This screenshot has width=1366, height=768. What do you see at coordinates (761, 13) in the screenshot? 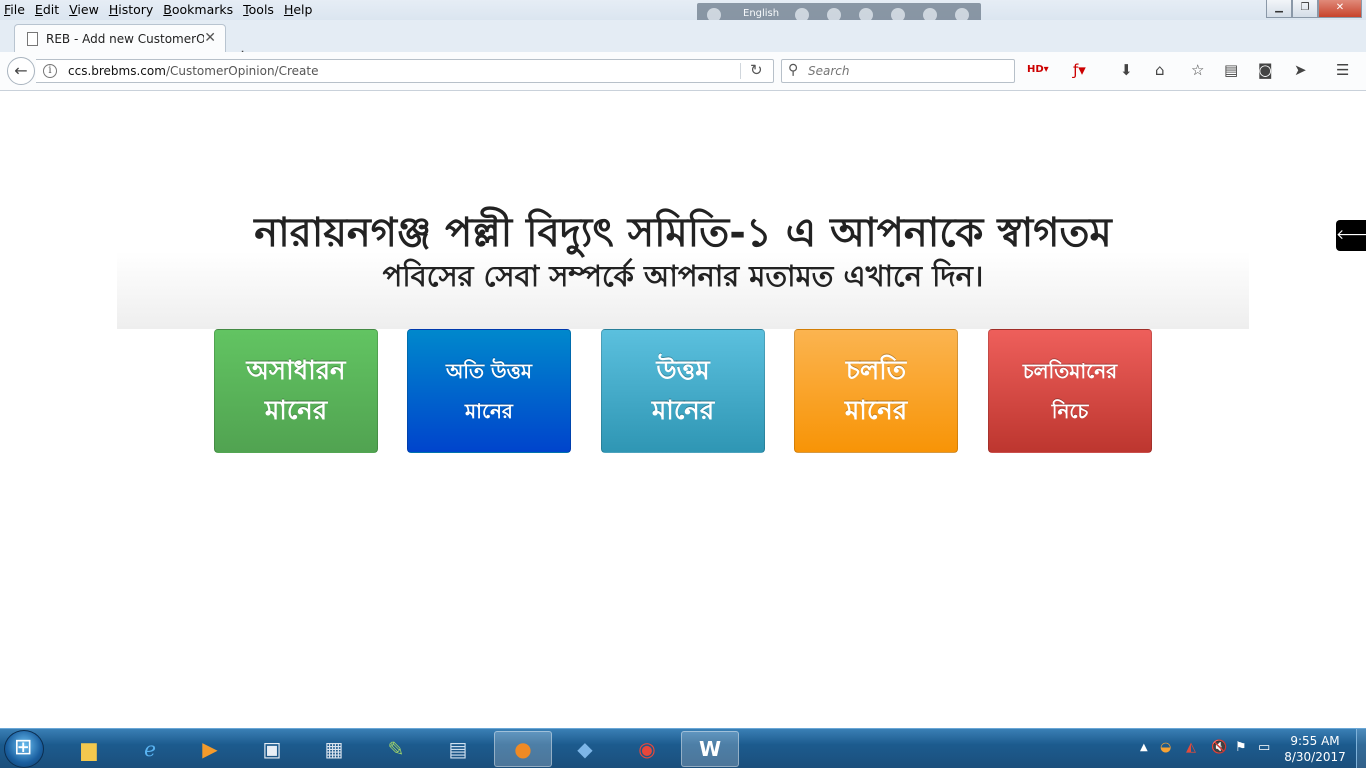
I see `language-label: English` at bounding box center [761, 13].